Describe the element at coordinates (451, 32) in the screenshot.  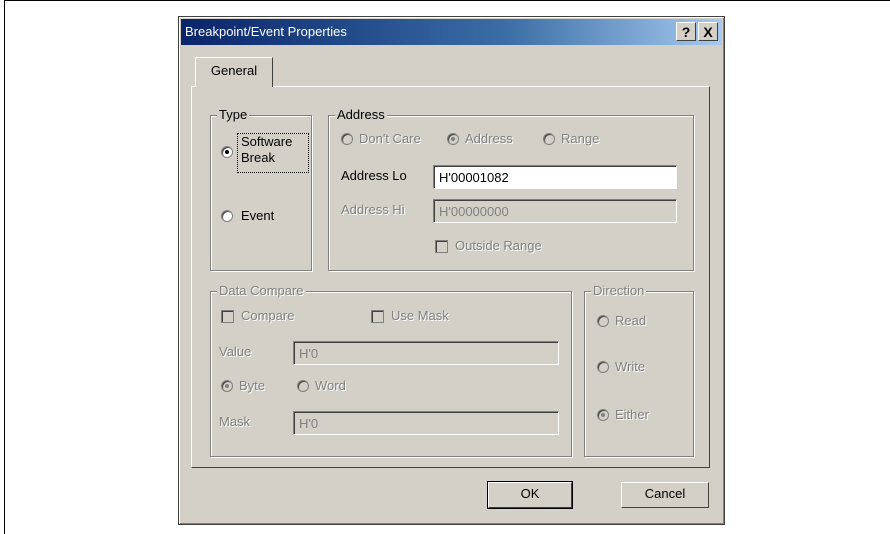
I see `title-bar: Breakpoint/Event Properties ? X` at that location.